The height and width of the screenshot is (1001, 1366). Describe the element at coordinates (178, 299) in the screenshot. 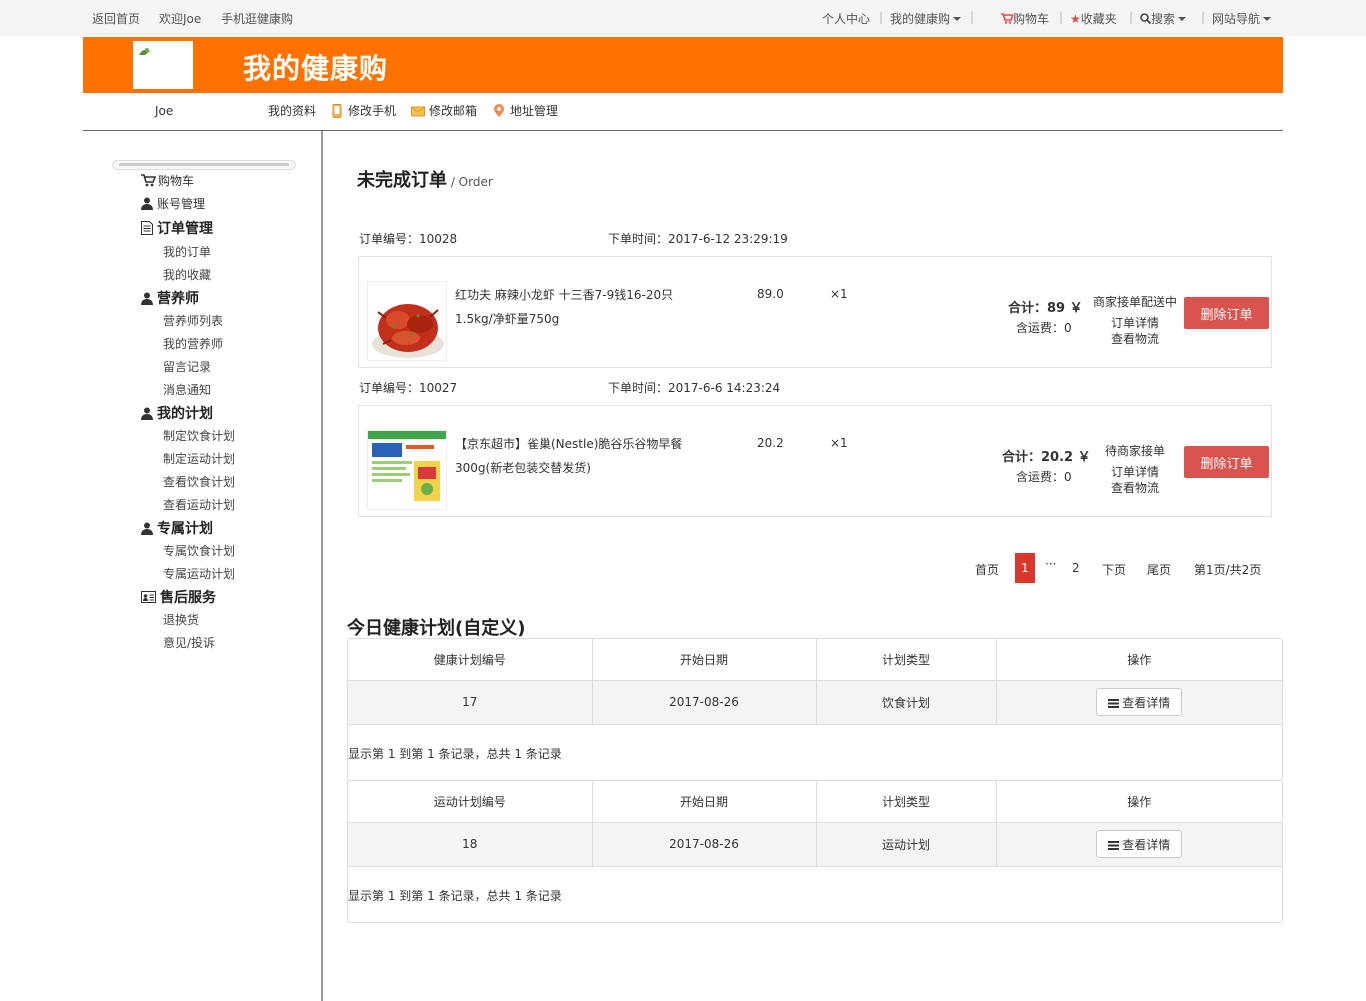

I see `sidebar-section-label: 营养师` at that location.